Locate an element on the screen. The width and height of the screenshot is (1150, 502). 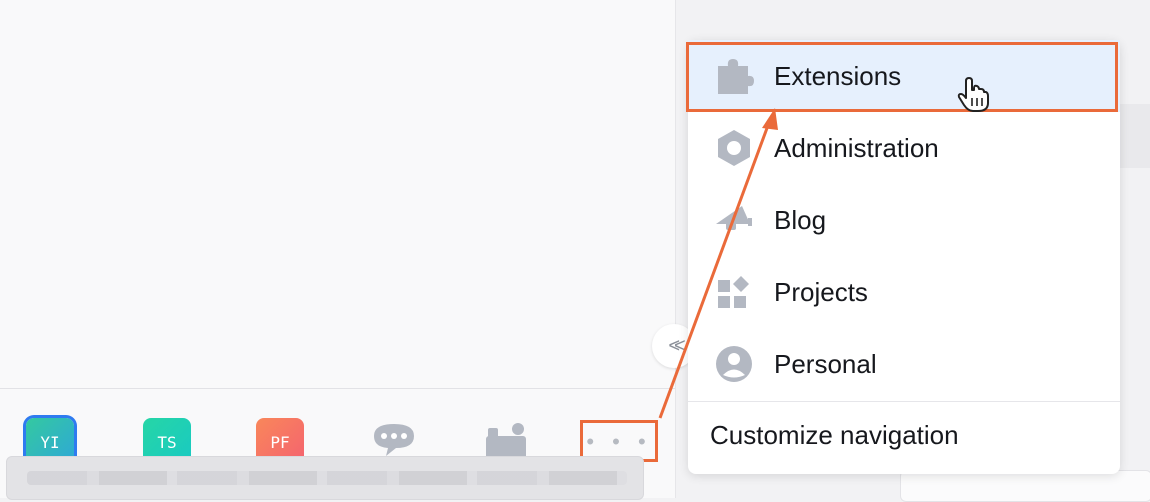
menu-item-personal: Personal is located at coordinates (904, 364).